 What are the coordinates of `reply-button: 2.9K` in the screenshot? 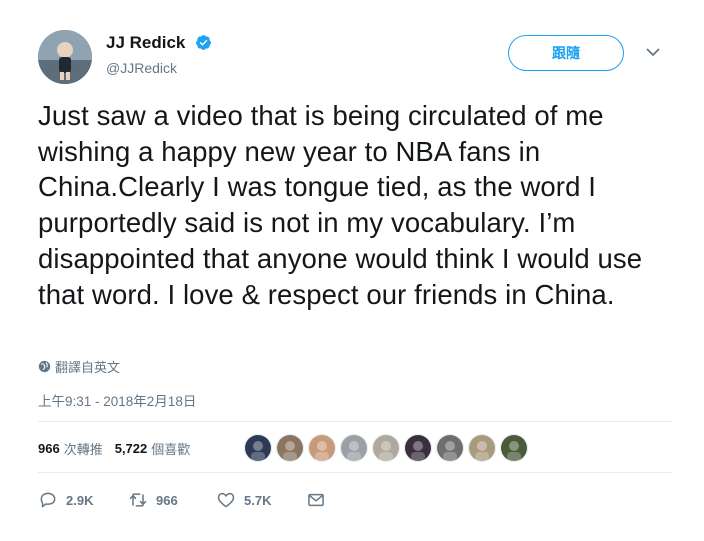 It's located at (83, 500).